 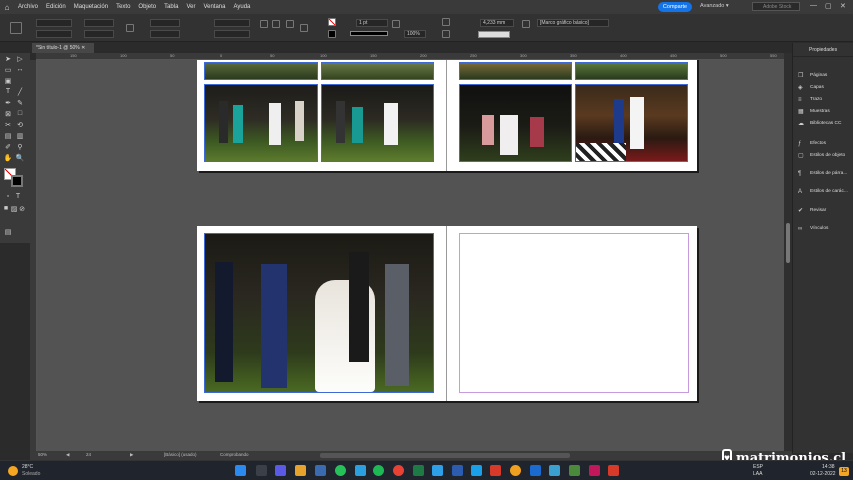 I want to click on fit-content-icon, so click(x=446, y=34).